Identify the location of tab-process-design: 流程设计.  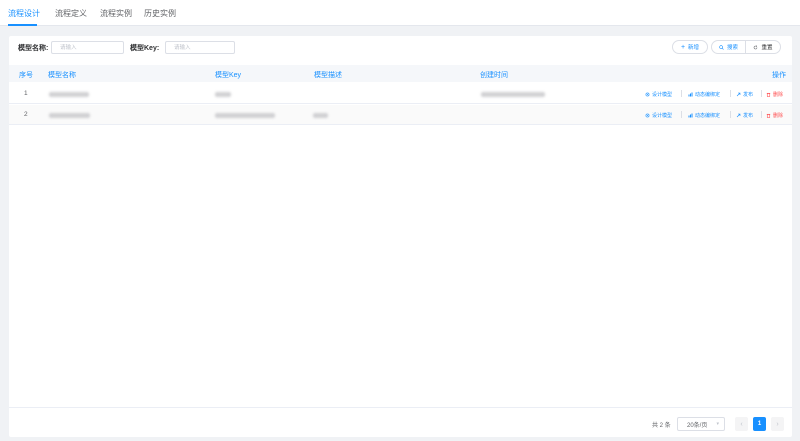
(24, 13).